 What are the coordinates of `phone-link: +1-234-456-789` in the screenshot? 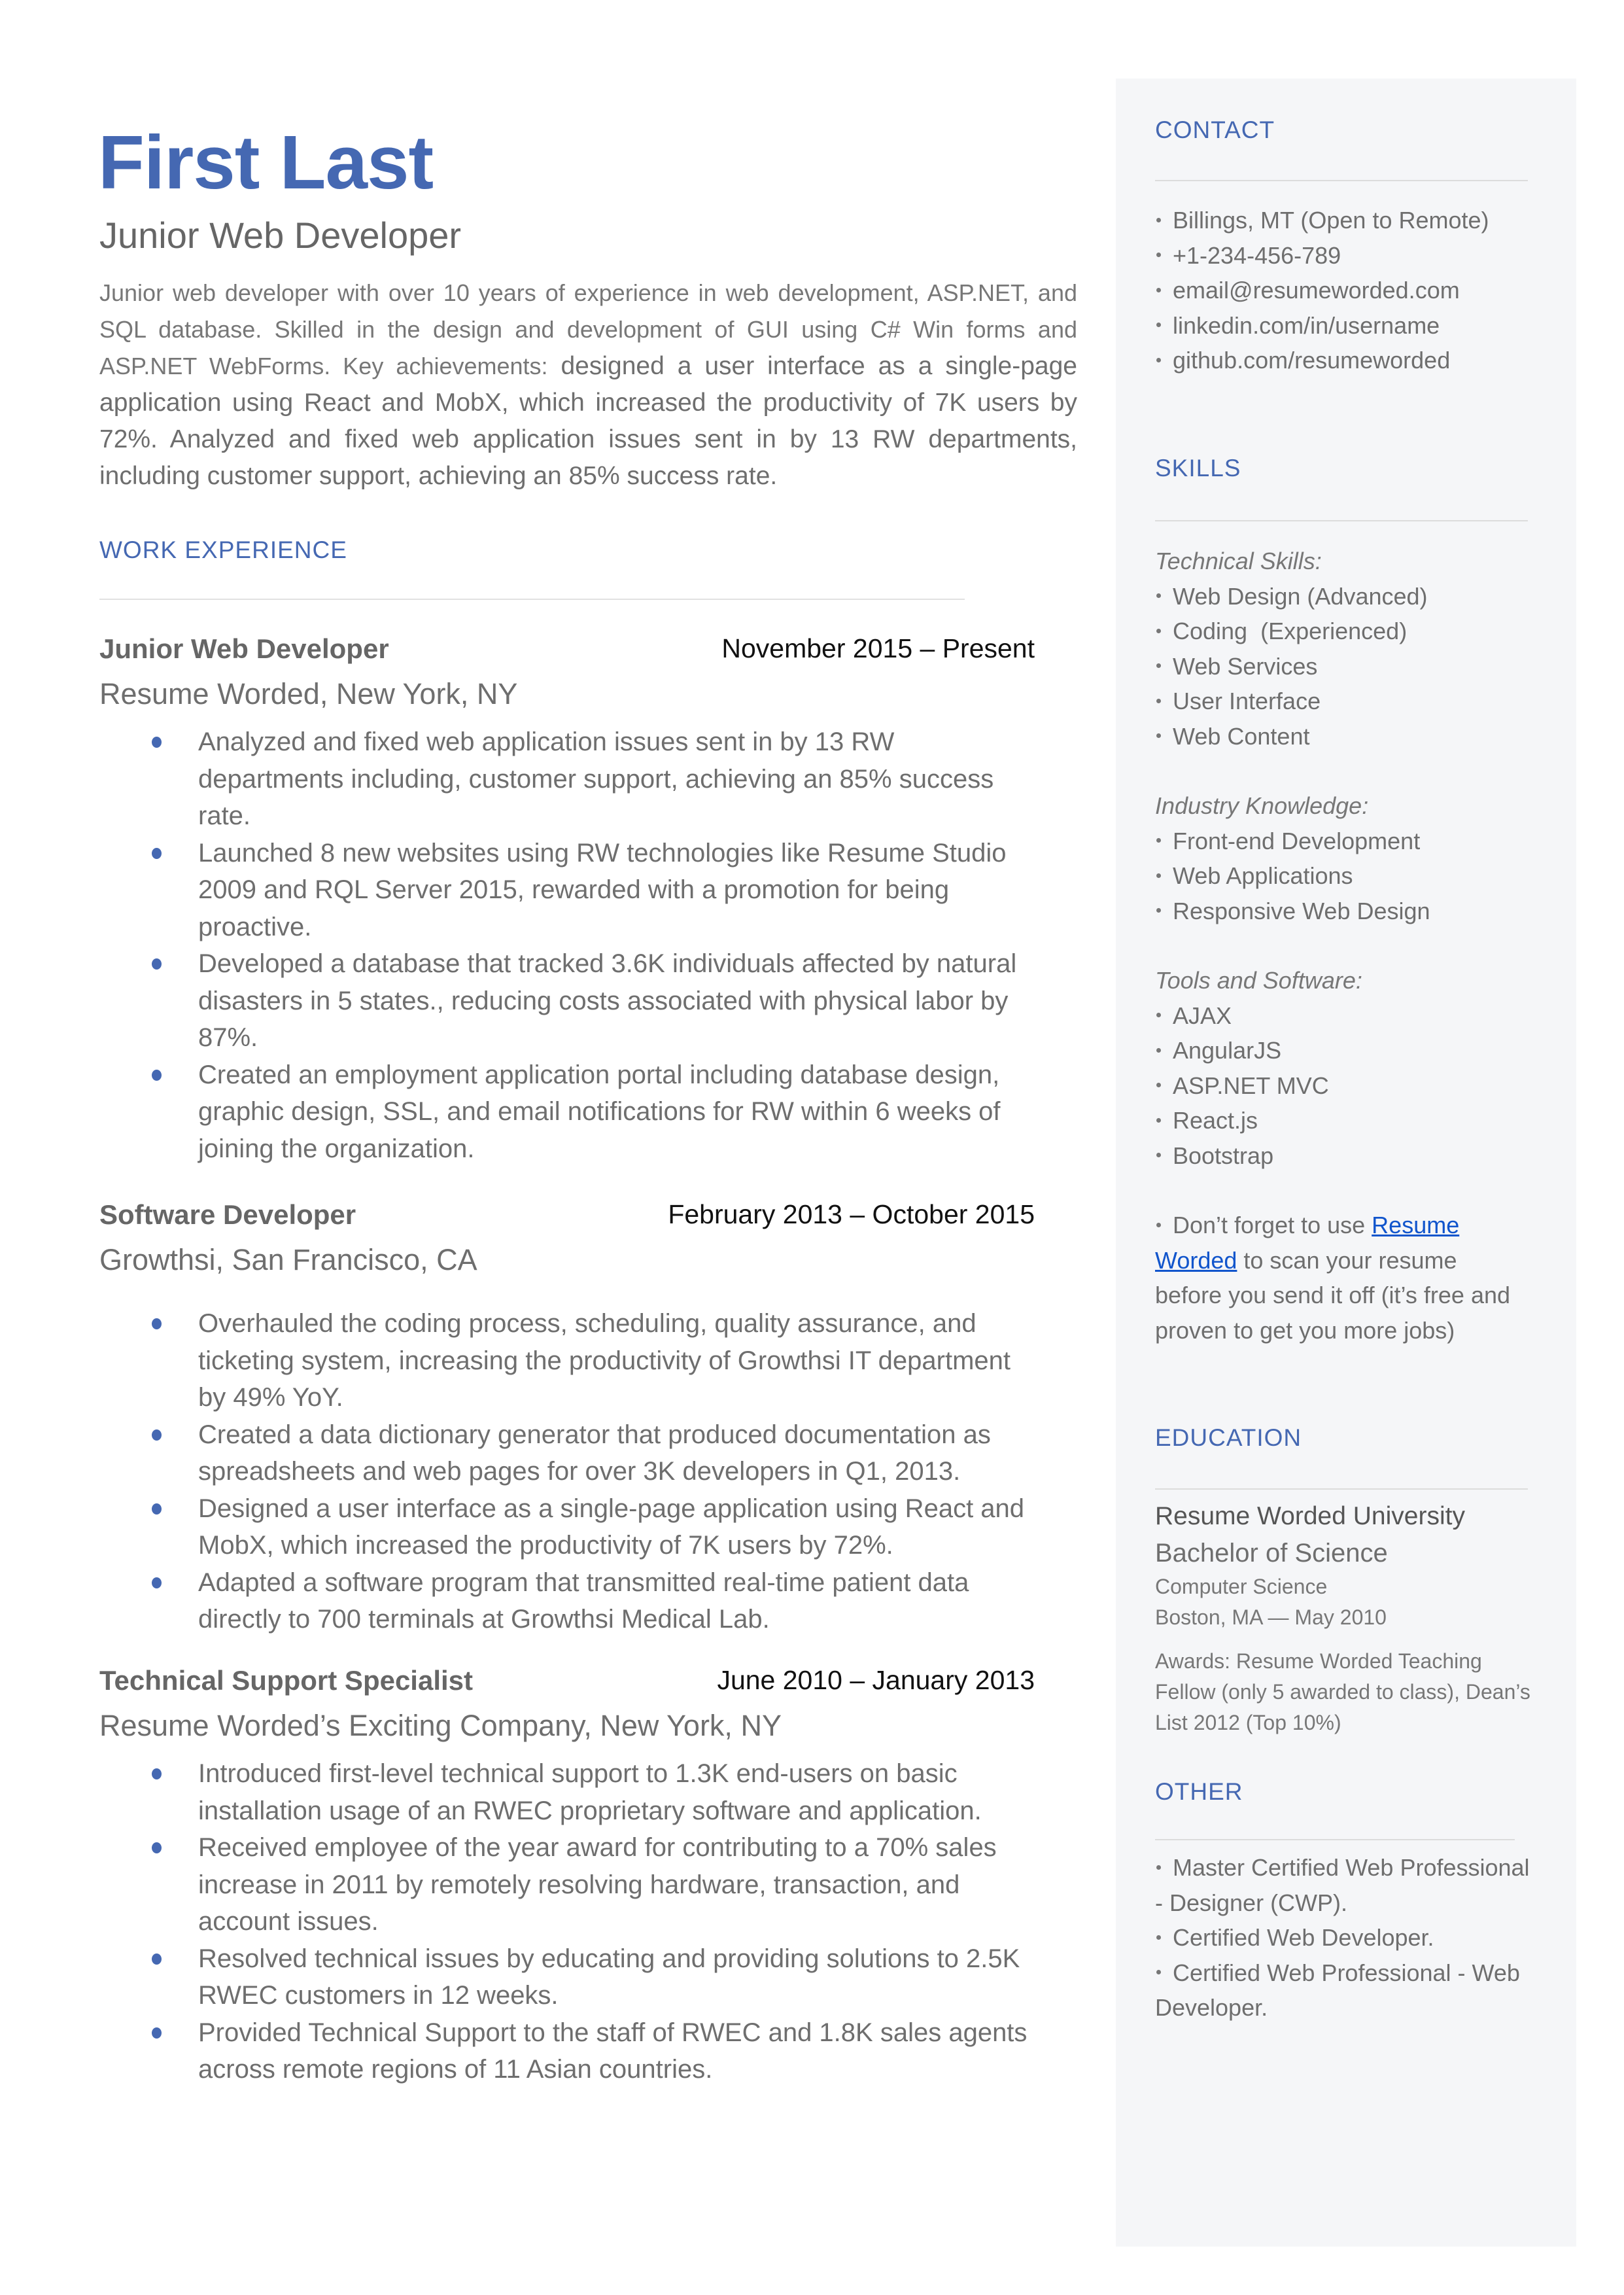 It's located at (1257, 255).